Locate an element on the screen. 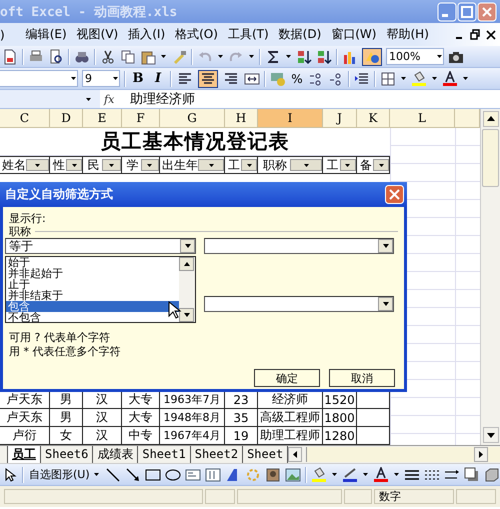  cancel-button: 取消 is located at coordinates (362, 378).